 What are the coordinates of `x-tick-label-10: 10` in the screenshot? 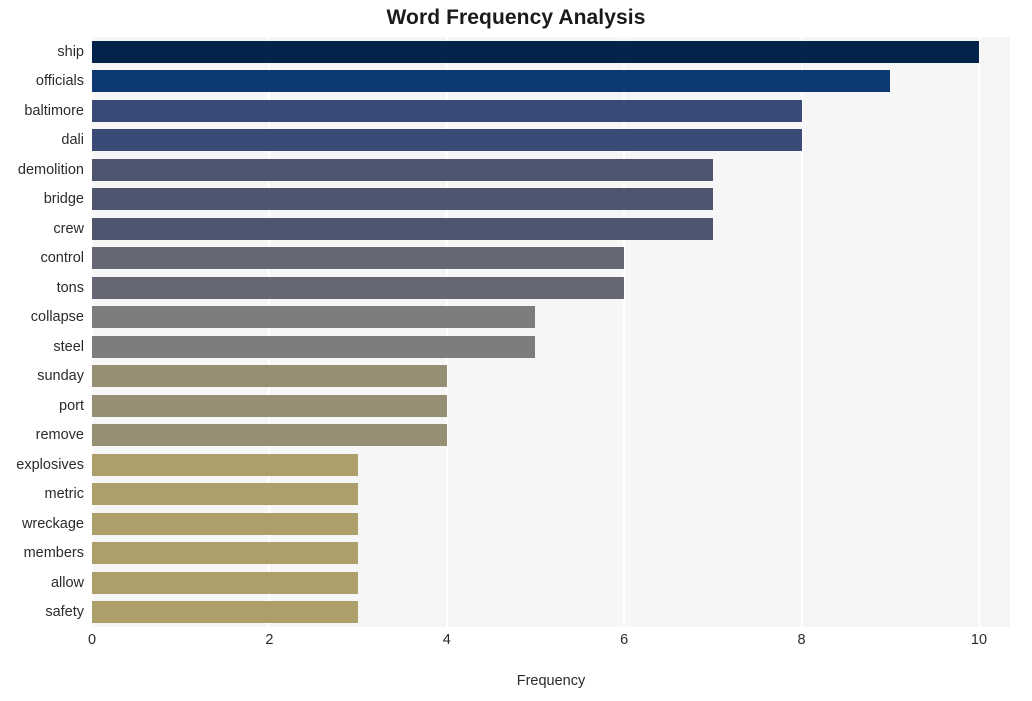 It's located at (979, 640).